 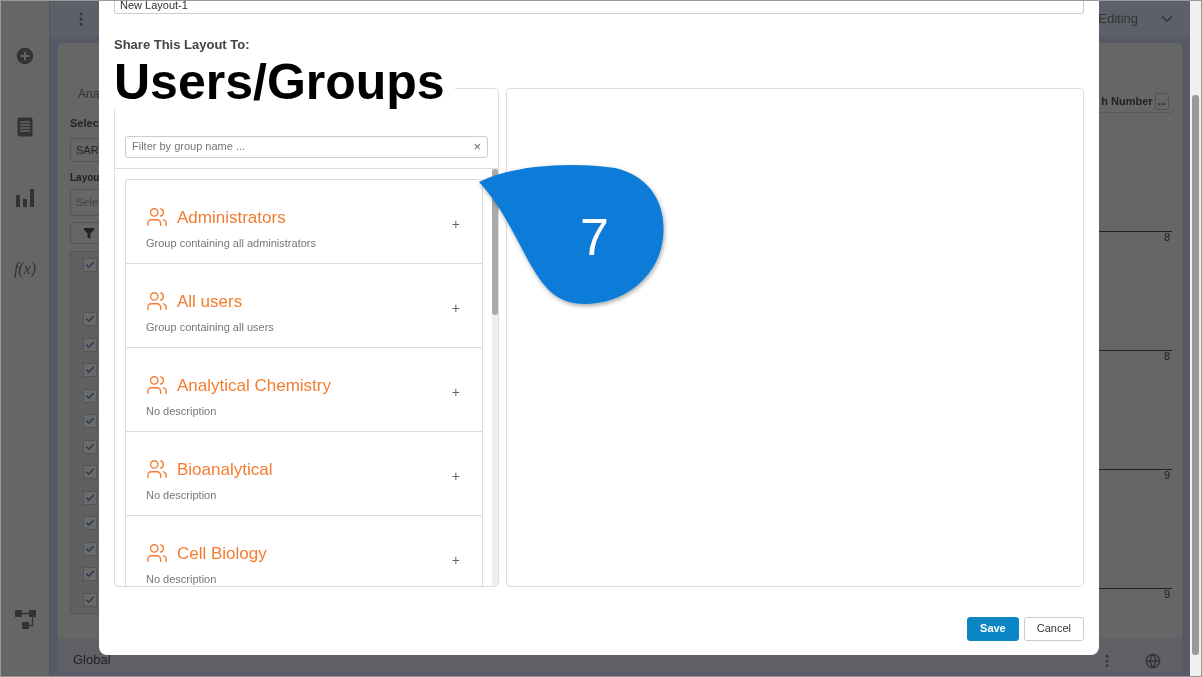 What do you see at coordinates (210, 301) in the screenshot?
I see `group-name: All users` at bounding box center [210, 301].